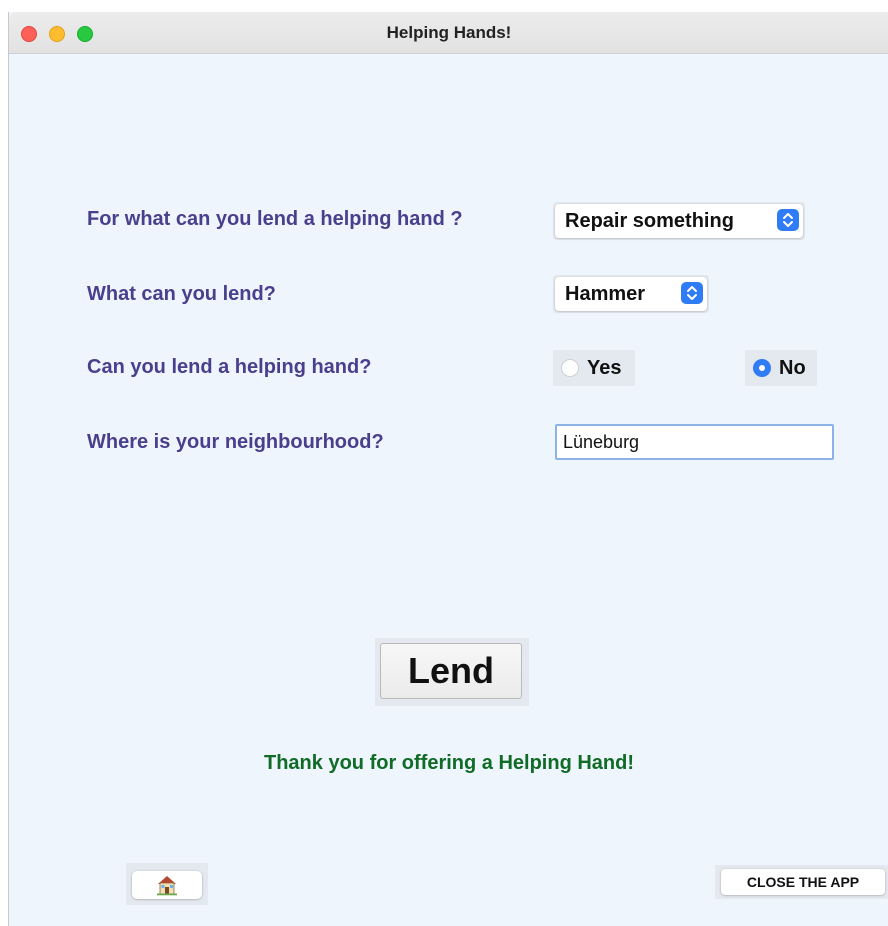  I want to click on window-title: Helping Hands!, so click(449, 32).